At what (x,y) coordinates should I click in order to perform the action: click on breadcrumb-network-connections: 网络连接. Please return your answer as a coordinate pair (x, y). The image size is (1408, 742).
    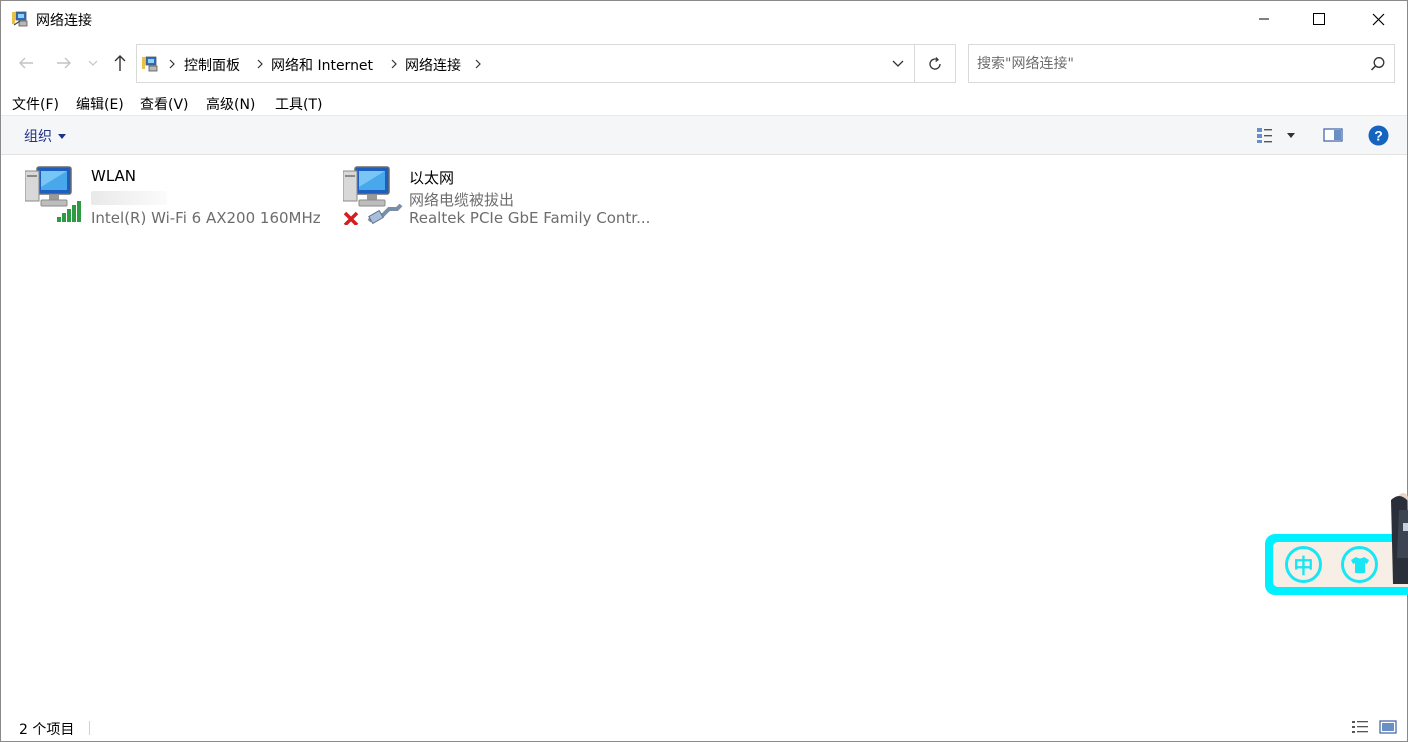
    Looking at the image, I should click on (433, 65).